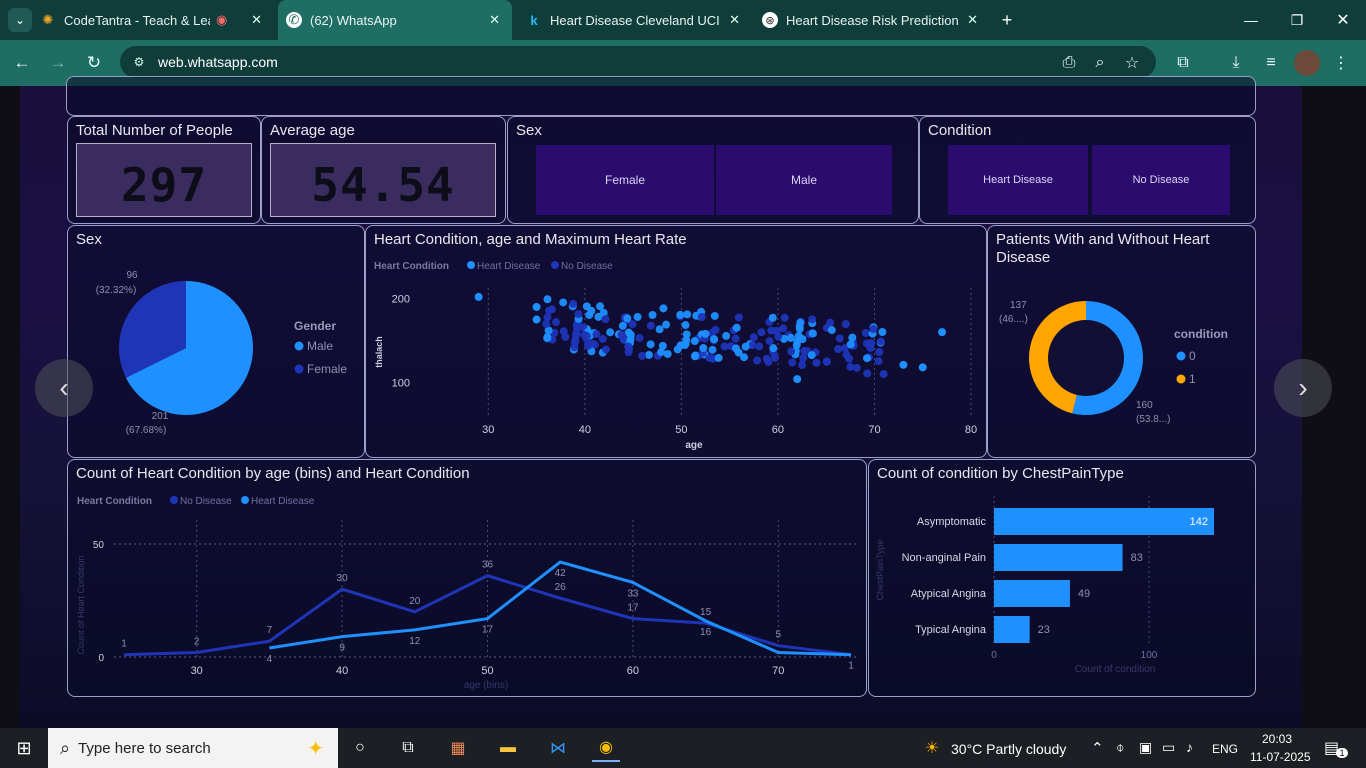  What do you see at coordinates (193, 748) in the screenshot?
I see `taskbar-search-box: ⌕ Type here to search ✦` at bounding box center [193, 748].